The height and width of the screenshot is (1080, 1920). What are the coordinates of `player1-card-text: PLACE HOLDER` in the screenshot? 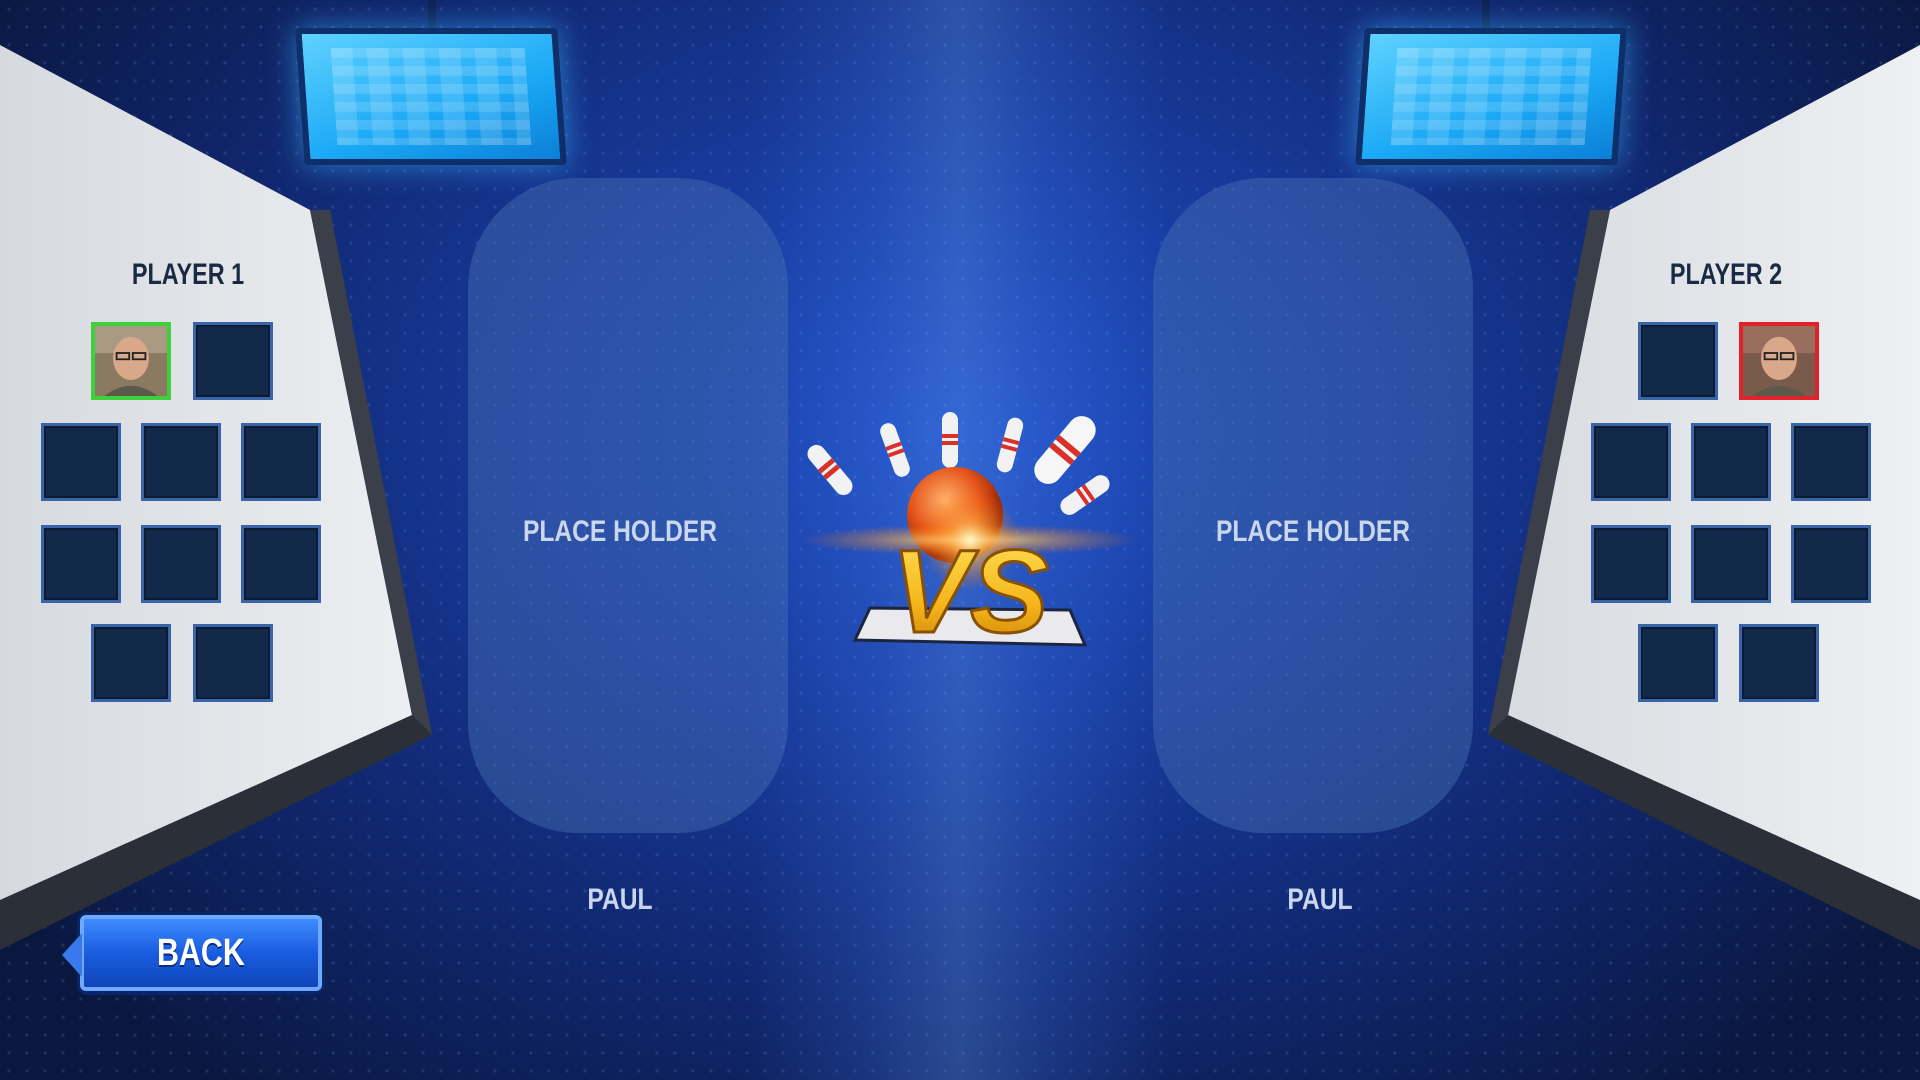 It's located at (620, 531).